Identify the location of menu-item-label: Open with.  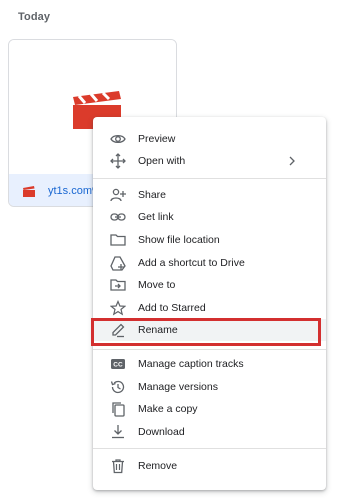
(162, 161).